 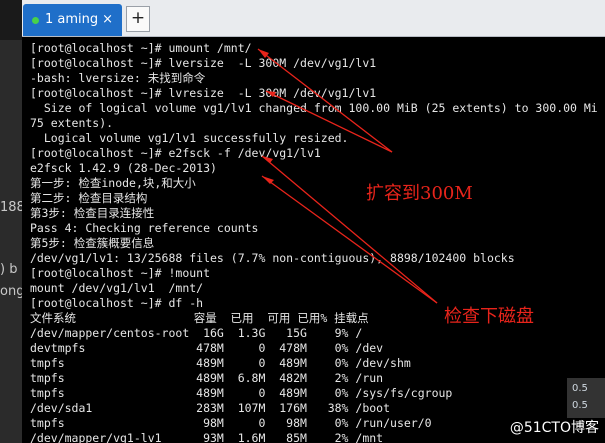 What do you see at coordinates (586, 398) in the screenshot?
I see `tray-widget: 0.5 0.5` at bounding box center [586, 398].